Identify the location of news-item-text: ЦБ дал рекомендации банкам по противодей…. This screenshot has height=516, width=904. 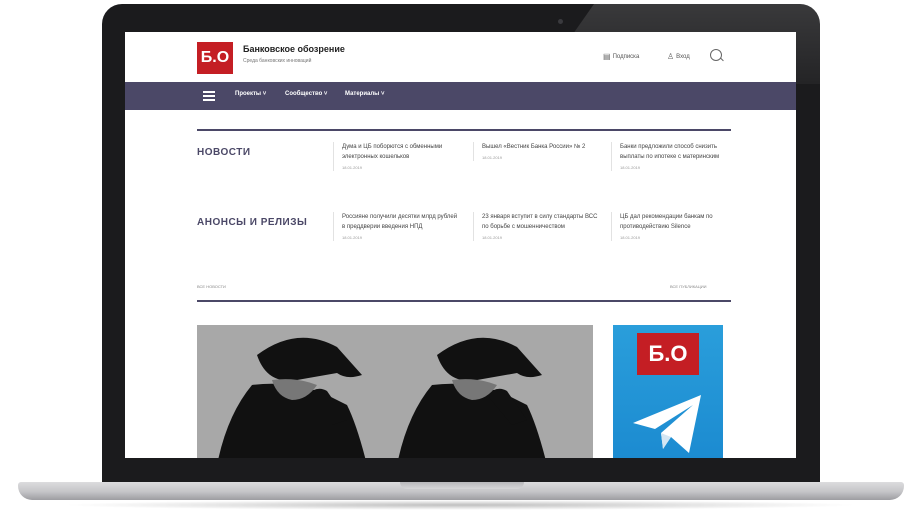
(679, 222).